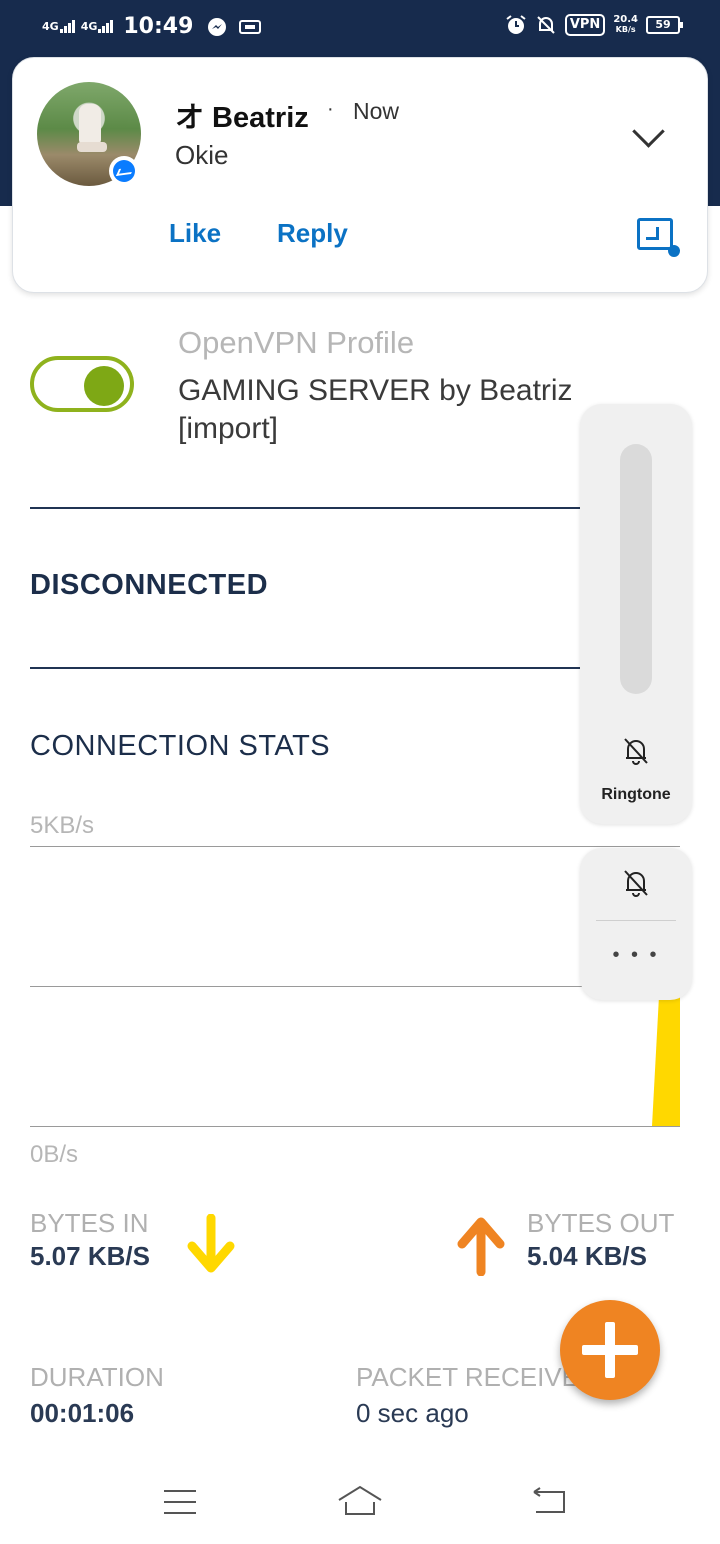  Describe the element at coordinates (467, 1377) in the screenshot. I see `packet-received-label: PACKET RECEIVE` at that location.